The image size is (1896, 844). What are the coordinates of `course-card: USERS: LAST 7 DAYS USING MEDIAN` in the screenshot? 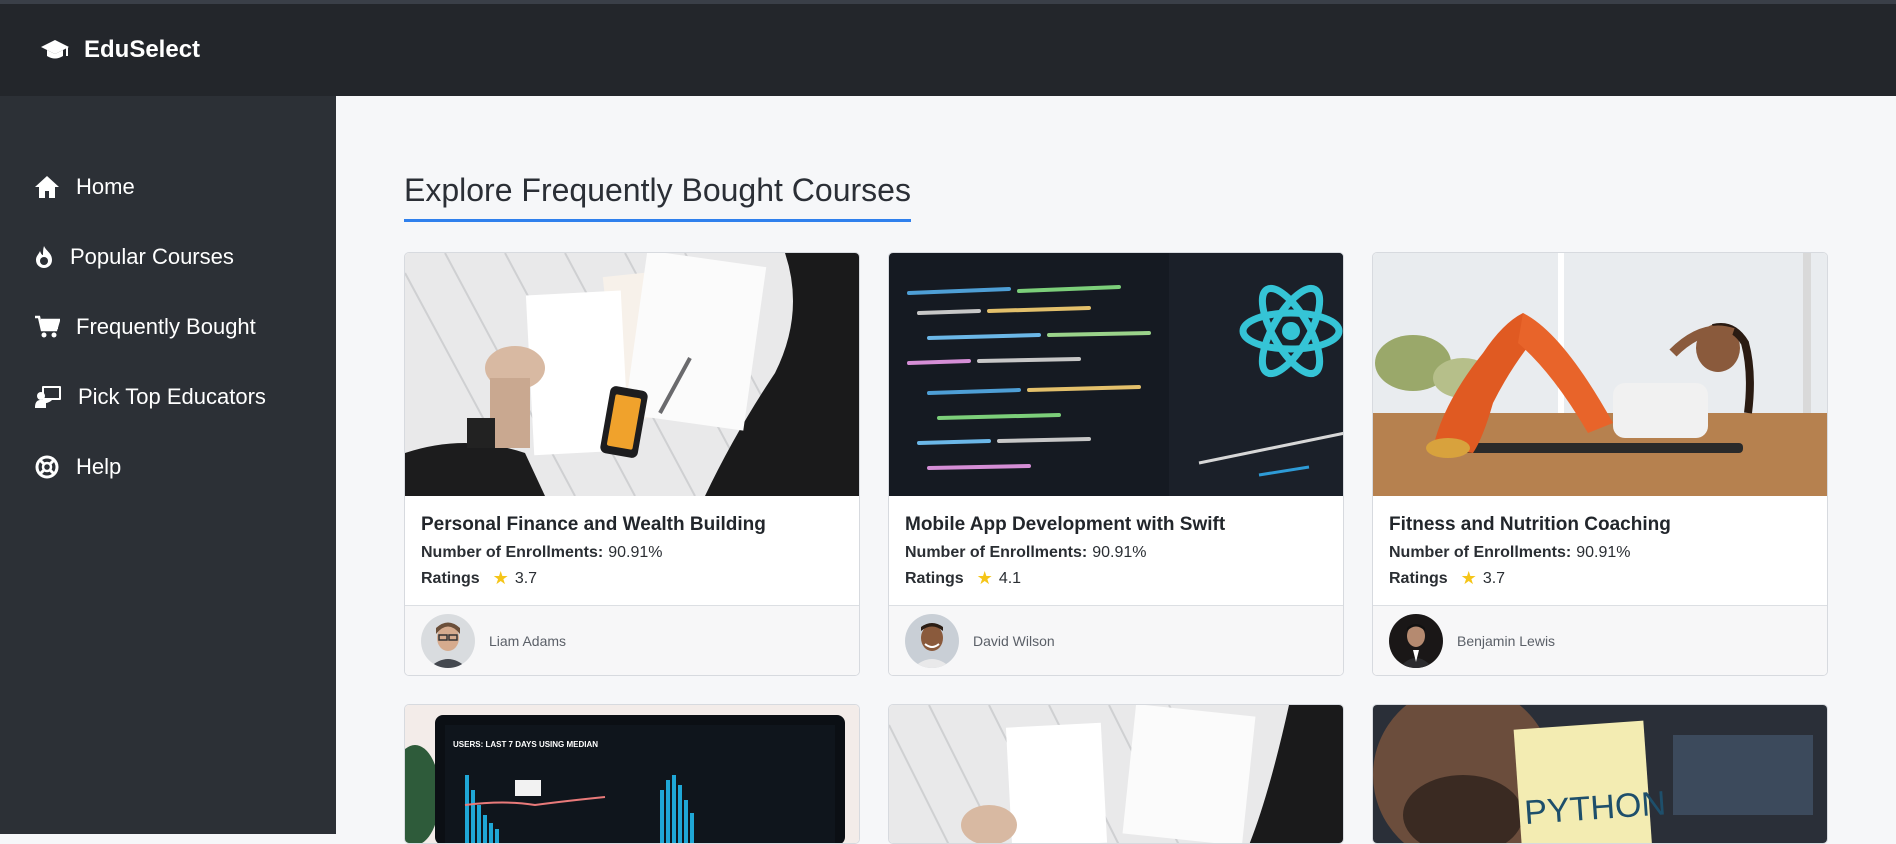 It's located at (632, 774).